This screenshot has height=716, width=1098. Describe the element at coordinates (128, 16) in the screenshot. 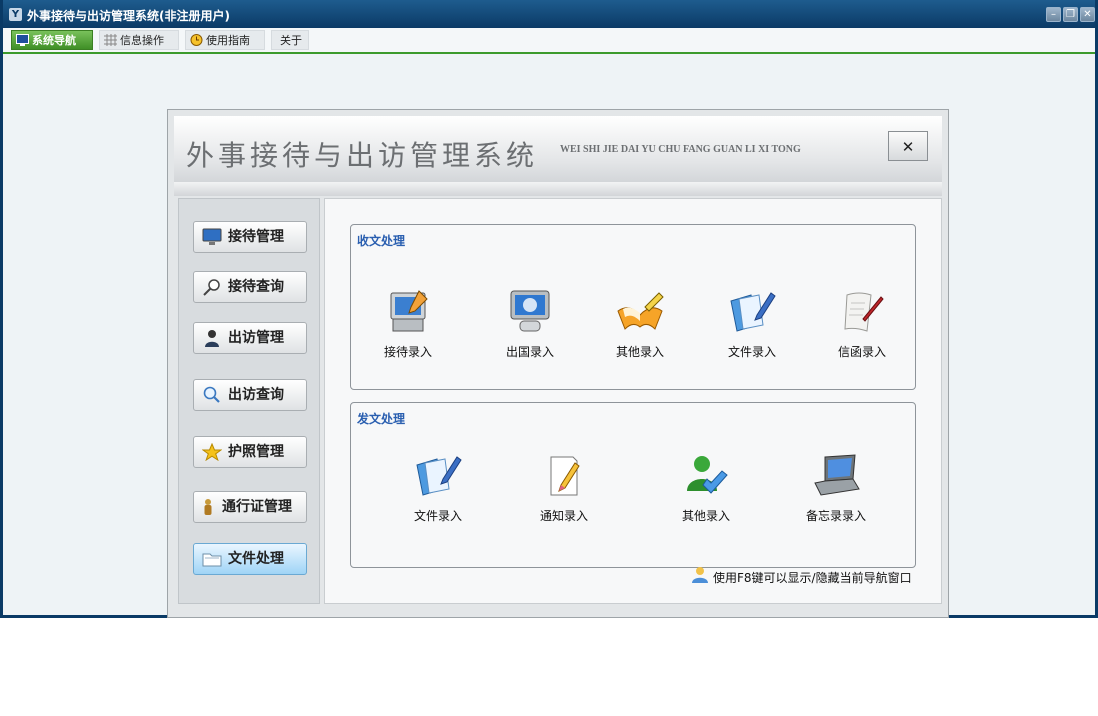

I see `window-title: 外事接待与出访管理系统(非注册用户)` at that location.